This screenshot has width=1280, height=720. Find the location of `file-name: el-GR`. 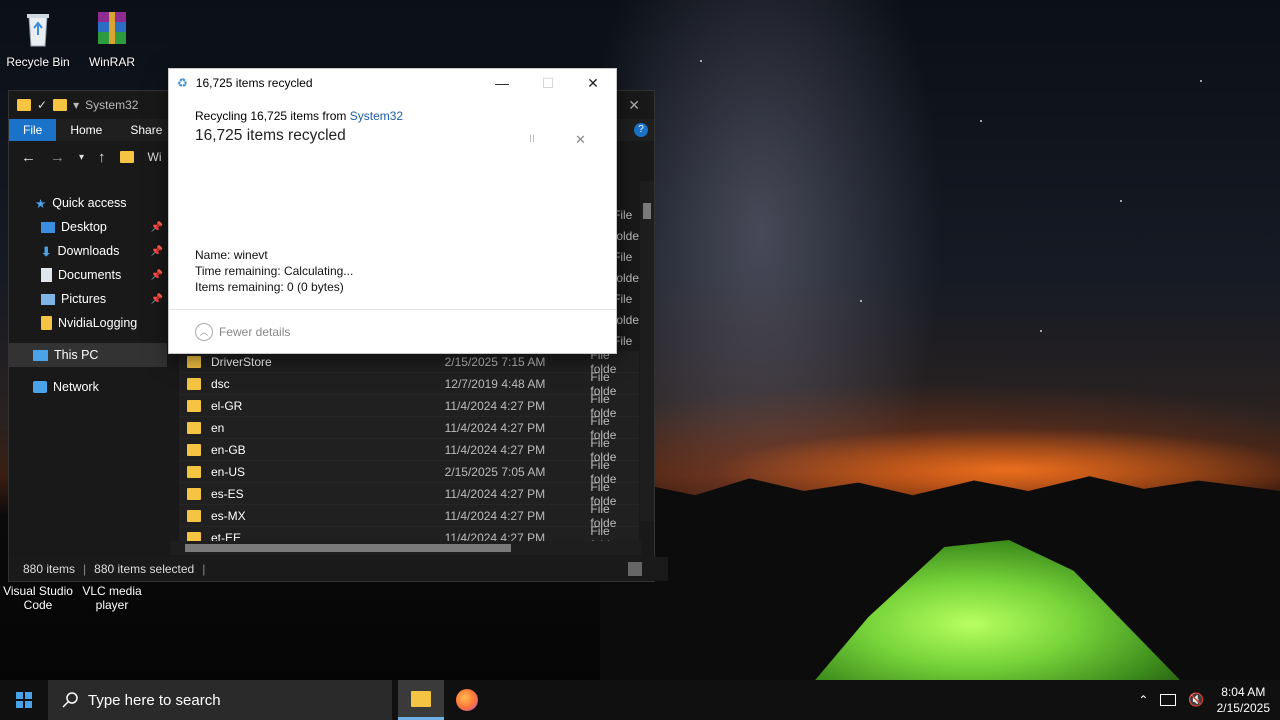

file-name: el-GR is located at coordinates (227, 405).